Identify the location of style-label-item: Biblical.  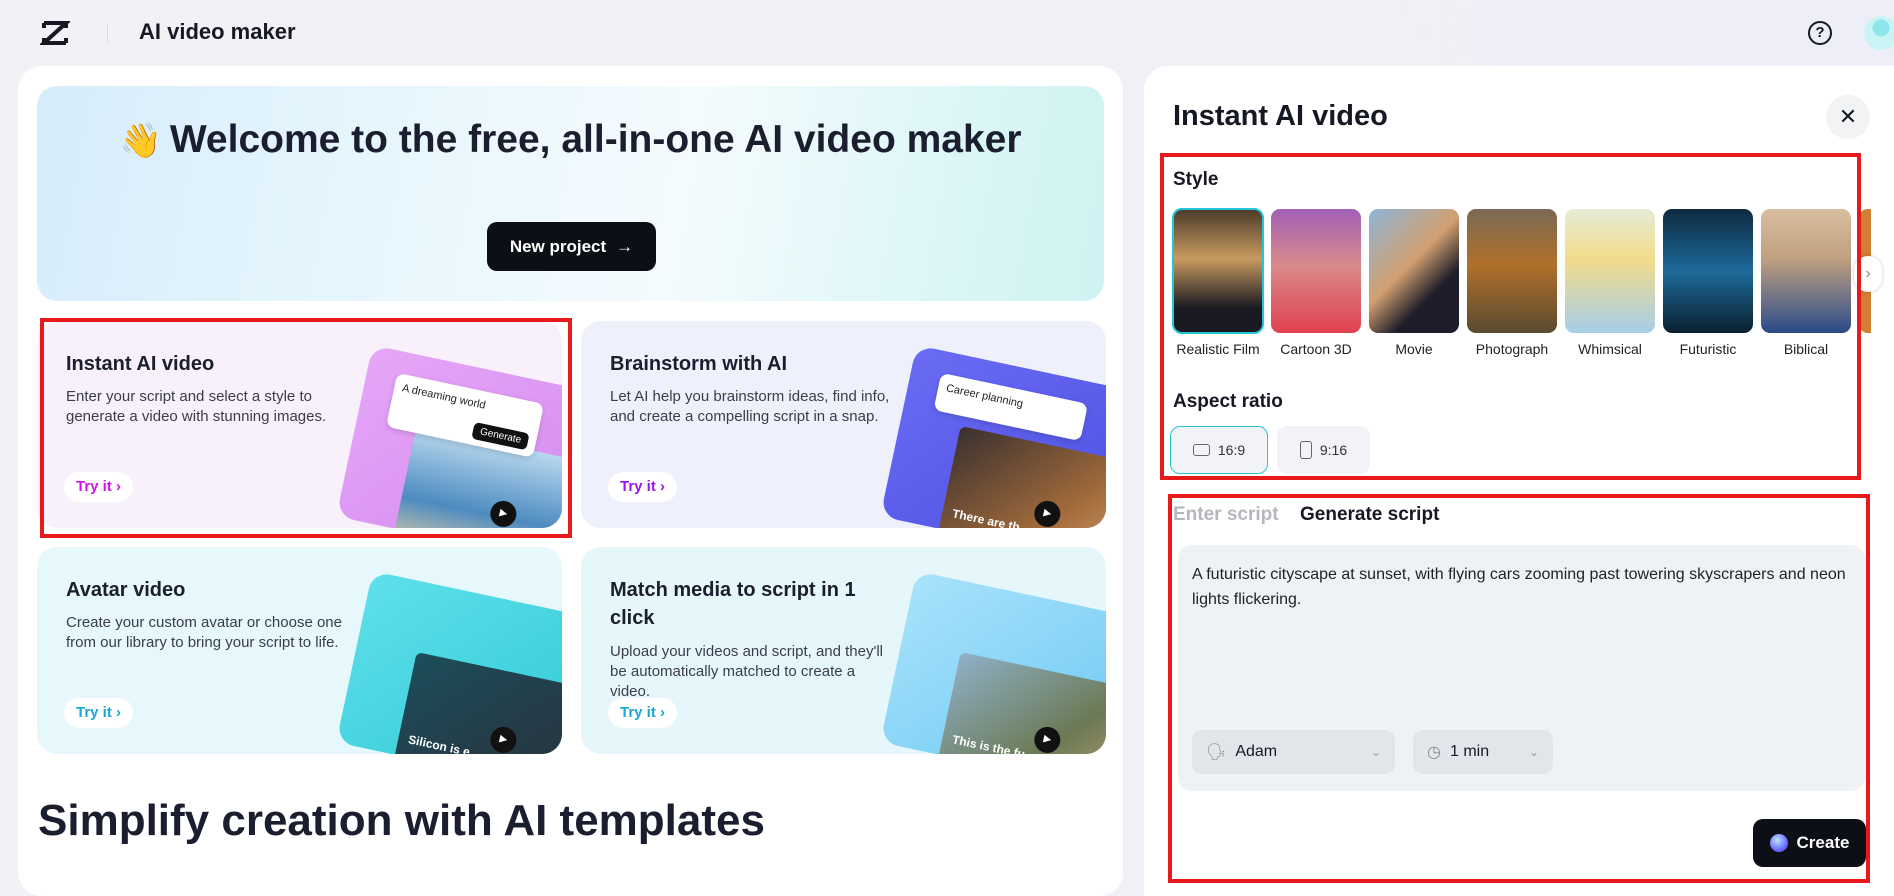
(1806, 349).